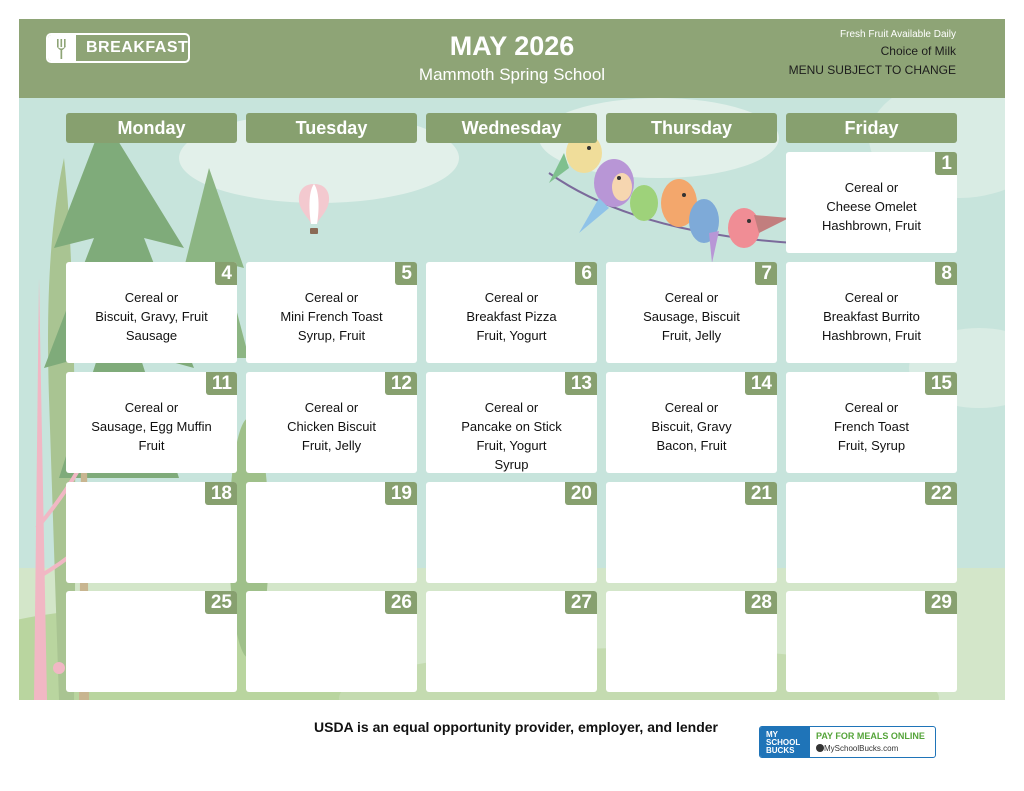 This screenshot has height=791, width=1024. What do you see at coordinates (511, 641) in the screenshot?
I see `calendar-day-cell: 27` at bounding box center [511, 641].